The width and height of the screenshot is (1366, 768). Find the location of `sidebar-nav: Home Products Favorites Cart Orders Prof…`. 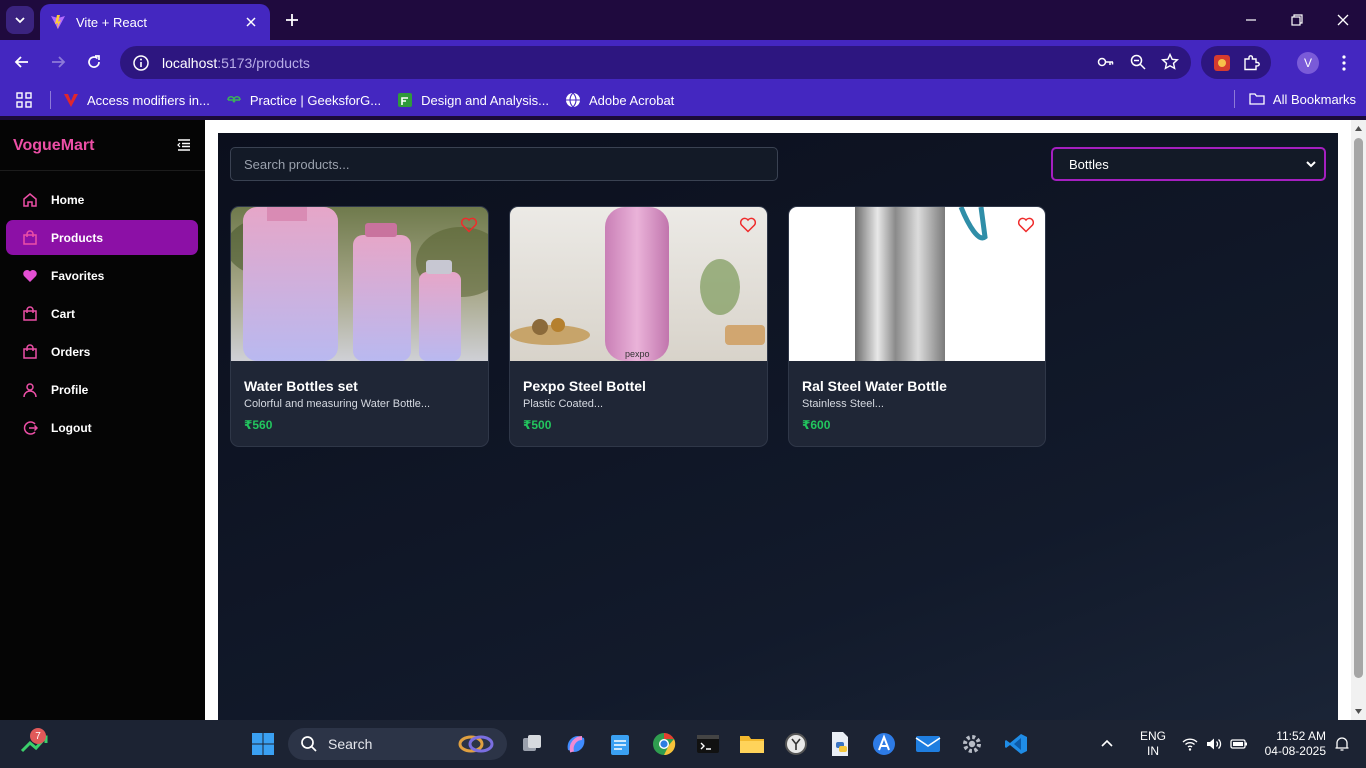

sidebar-nav: Home Products Favorites Cart Orders Prof… is located at coordinates (102, 315).